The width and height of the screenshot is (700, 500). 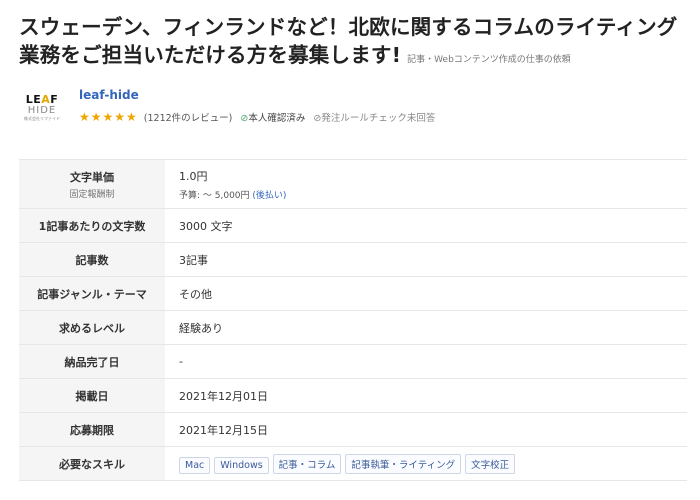 I want to click on price-cell: 1.0円 予算: ～ 5,000円 (後払い), so click(x=426, y=184).